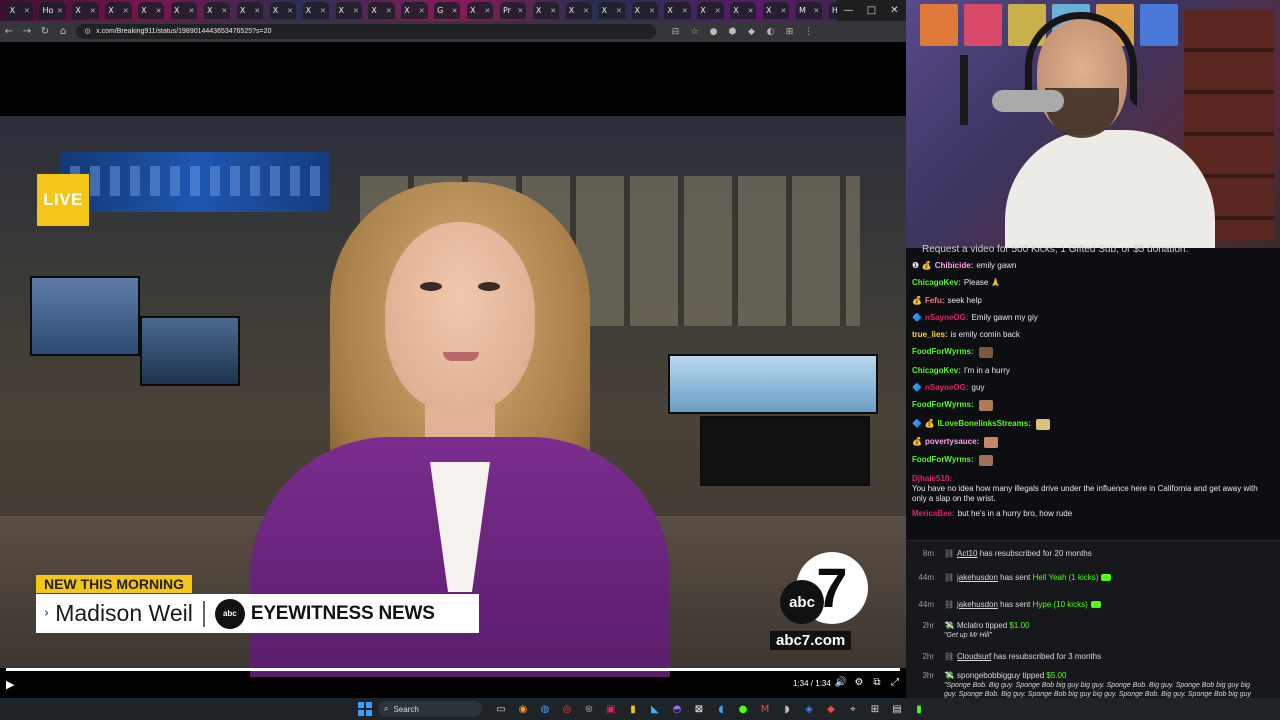  I want to click on taskbar-app-icon: ◉, so click(523, 709).